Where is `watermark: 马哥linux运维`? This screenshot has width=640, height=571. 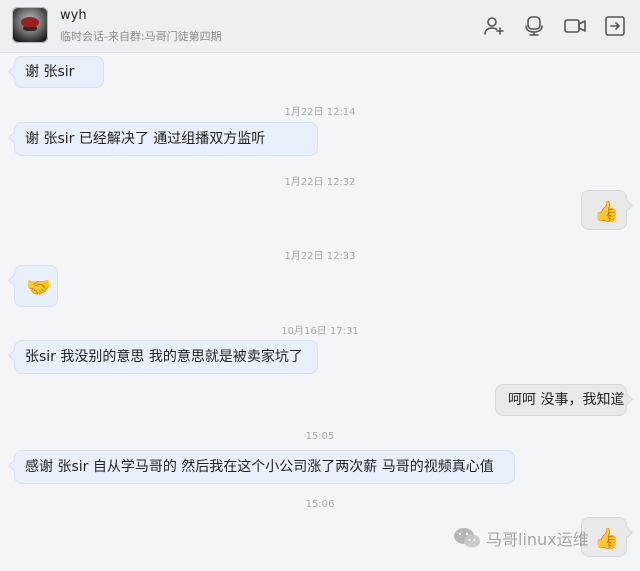
watermark: 马哥linux运维 is located at coordinates (520, 538).